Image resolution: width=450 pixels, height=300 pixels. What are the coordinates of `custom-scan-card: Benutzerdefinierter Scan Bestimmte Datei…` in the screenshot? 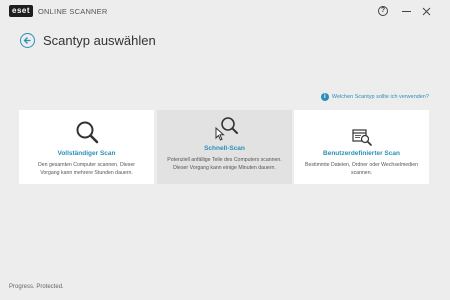 It's located at (361, 147).